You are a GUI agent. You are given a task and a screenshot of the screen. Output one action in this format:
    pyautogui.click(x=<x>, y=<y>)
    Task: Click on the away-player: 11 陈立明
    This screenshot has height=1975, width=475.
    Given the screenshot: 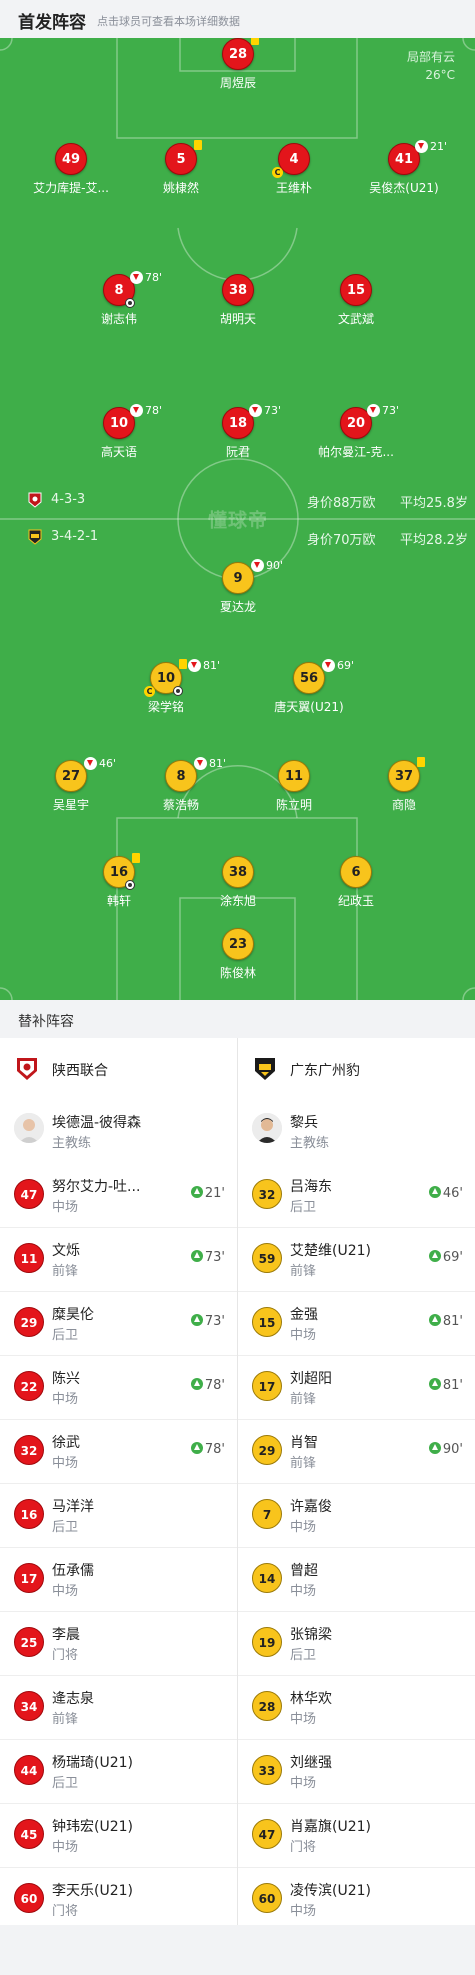 What is the action you would take?
    pyautogui.click(x=294, y=786)
    